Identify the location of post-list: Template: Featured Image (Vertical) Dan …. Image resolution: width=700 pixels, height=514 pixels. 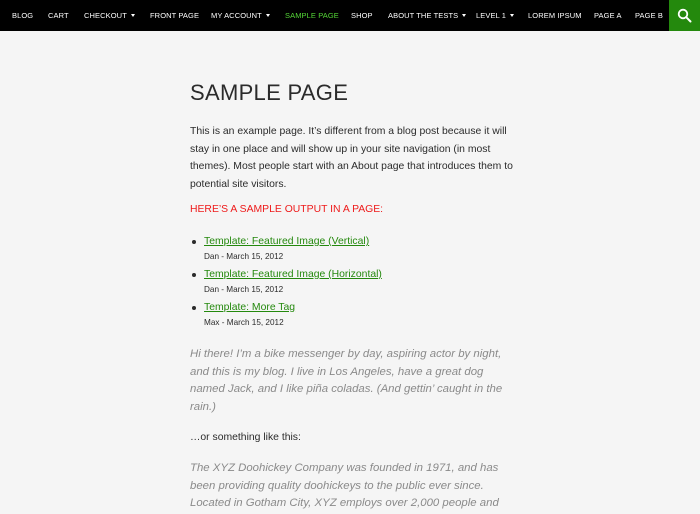
(286, 282).